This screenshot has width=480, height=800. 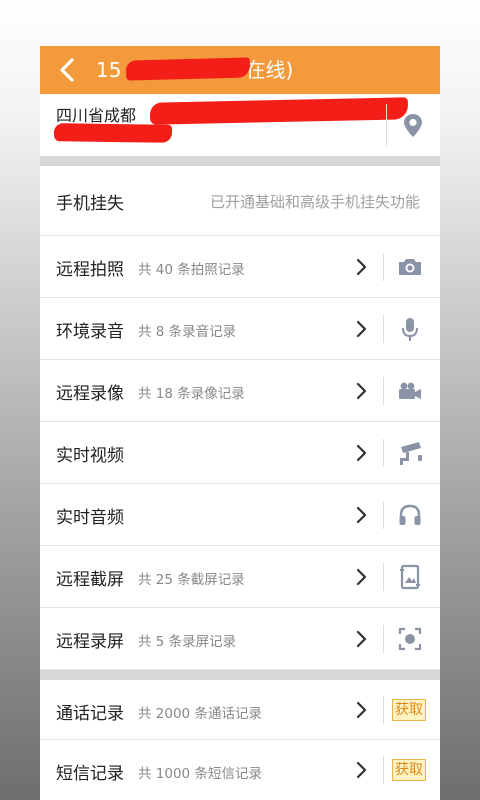 I want to click on feature-row-live-video: 实时视频, so click(x=240, y=453).